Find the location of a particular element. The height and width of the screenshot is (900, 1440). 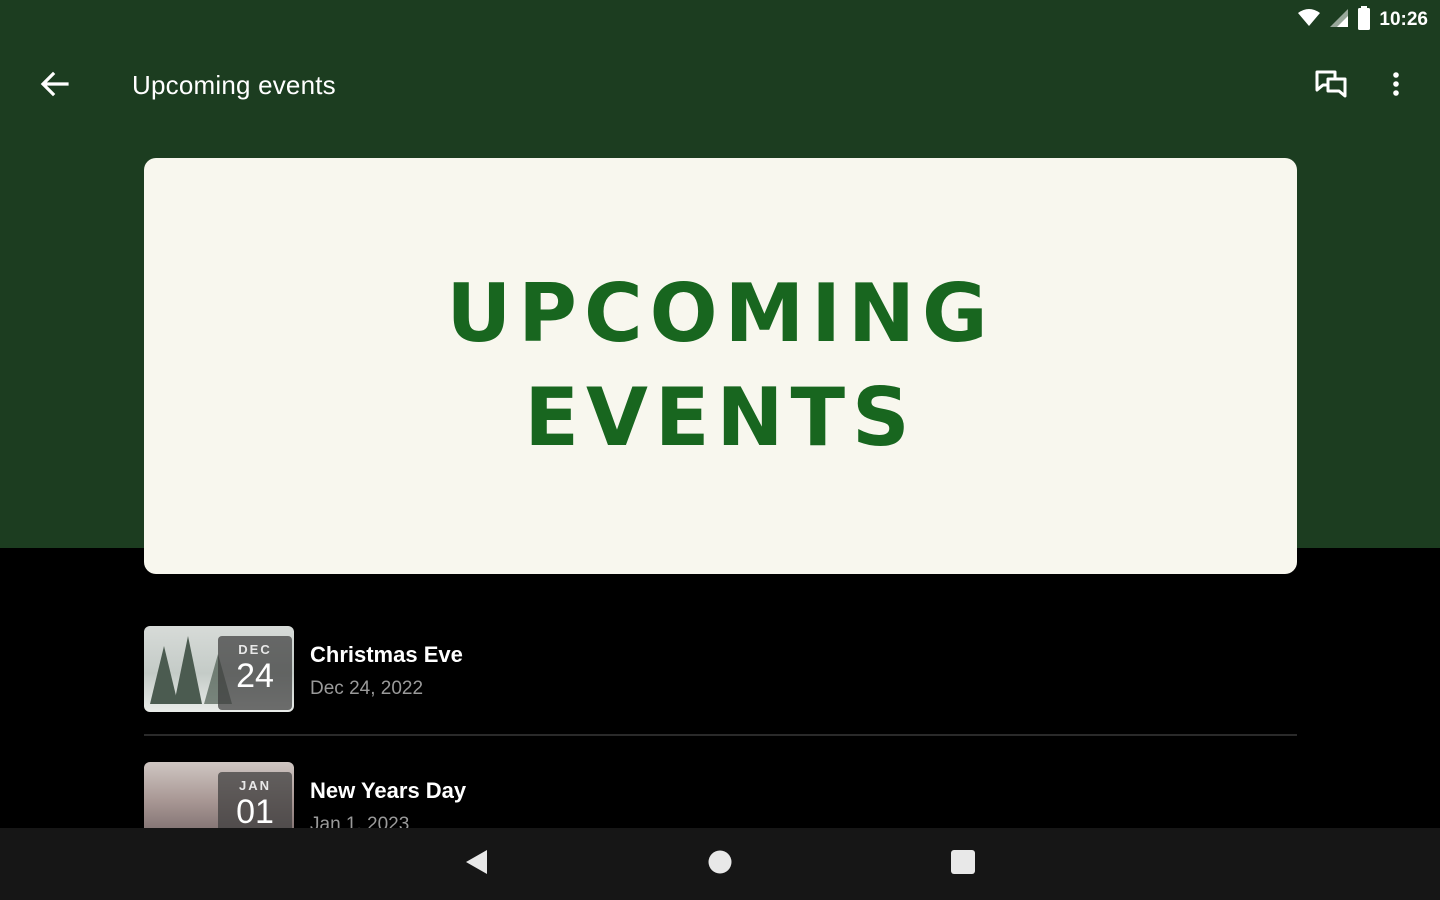

badge-month: JAN is located at coordinates (254, 785).